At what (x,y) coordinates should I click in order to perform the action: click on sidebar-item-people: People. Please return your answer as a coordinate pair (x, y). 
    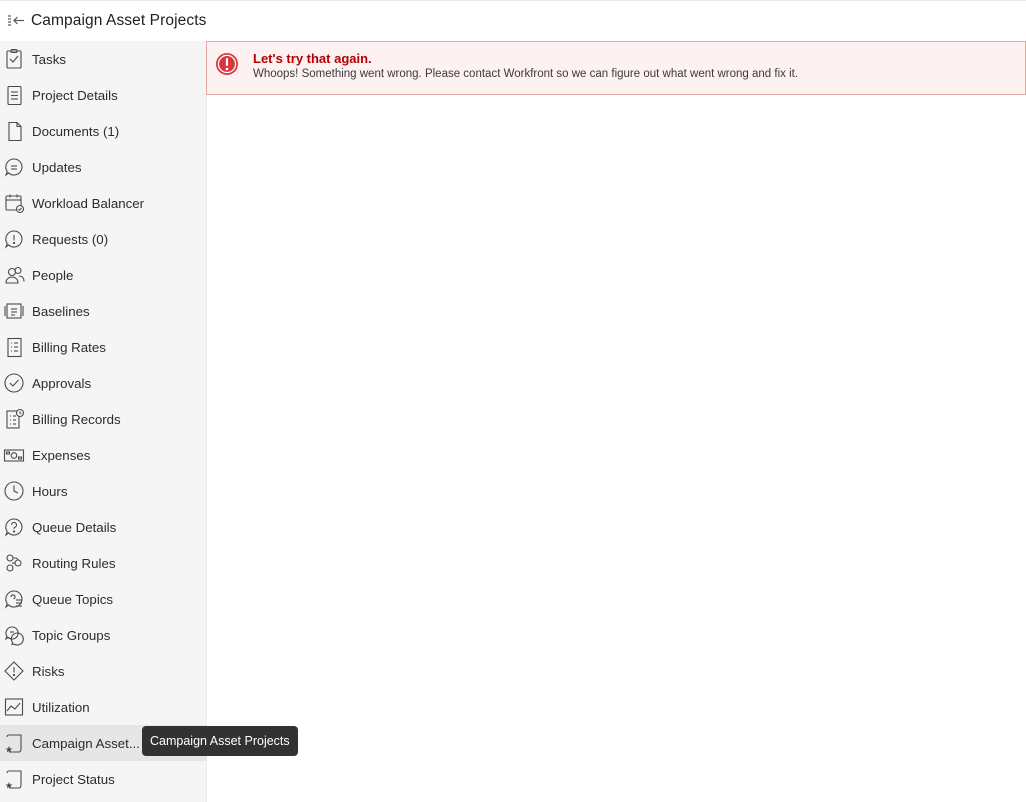
    Looking at the image, I should click on (103, 275).